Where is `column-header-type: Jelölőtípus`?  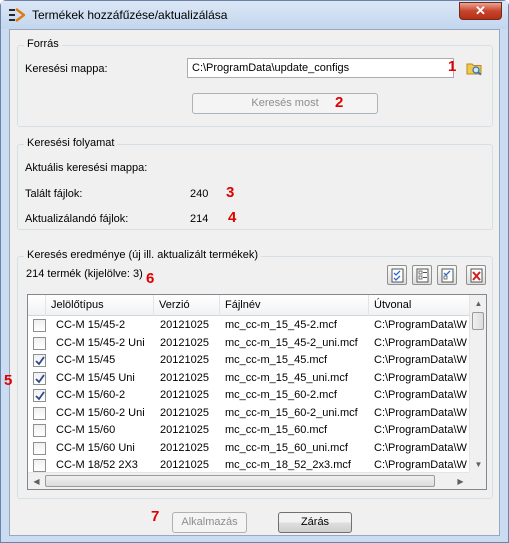
column-header-type: Jelölőtípus is located at coordinates (100, 305).